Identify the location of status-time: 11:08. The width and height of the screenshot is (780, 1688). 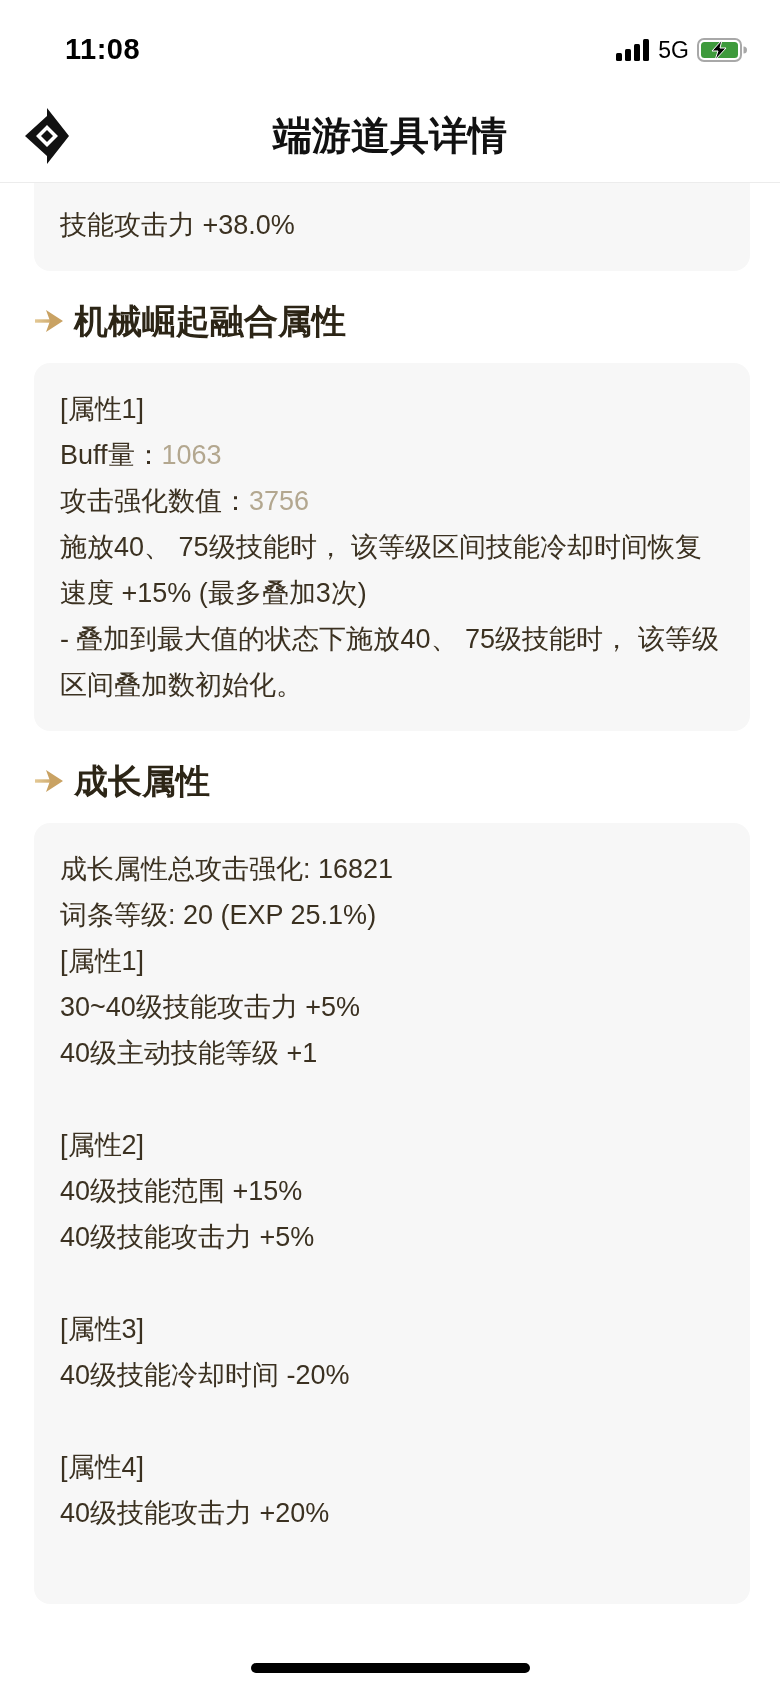
(103, 50).